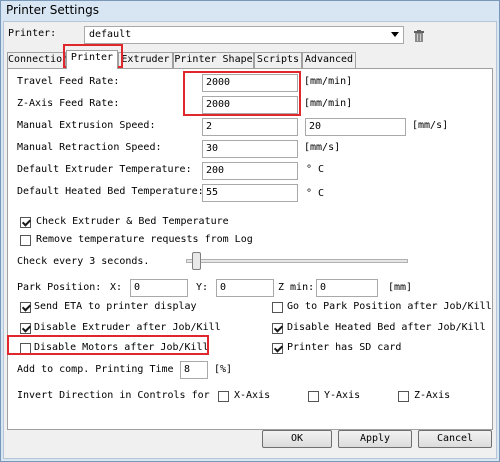 The width and height of the screenshot is (500, 462). What do you see at coordinates (245, 288) in the screenshot?
I see `park-y-input: 0` at bounding box center [245, 288].